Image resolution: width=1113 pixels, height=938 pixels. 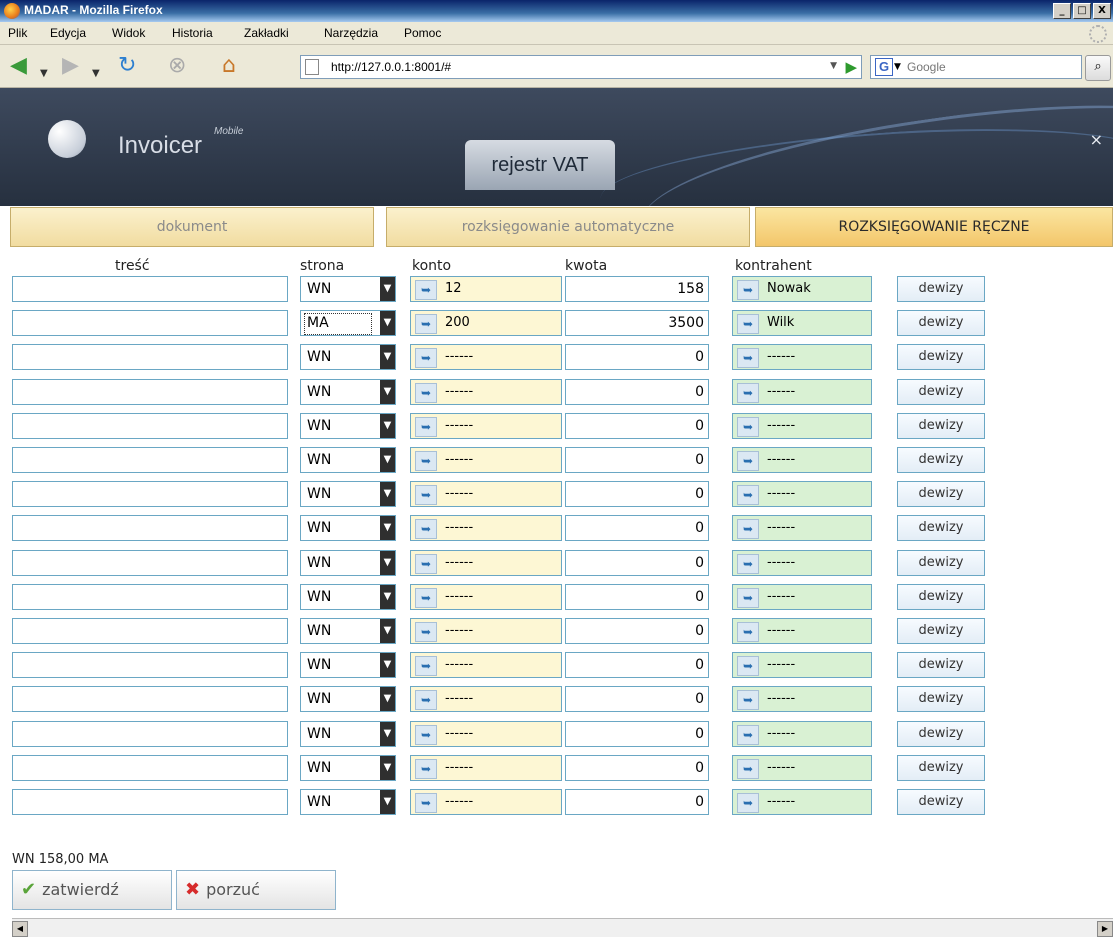 I want to click on discard-button: ✖ porzuć, so click(x=256, y=890).